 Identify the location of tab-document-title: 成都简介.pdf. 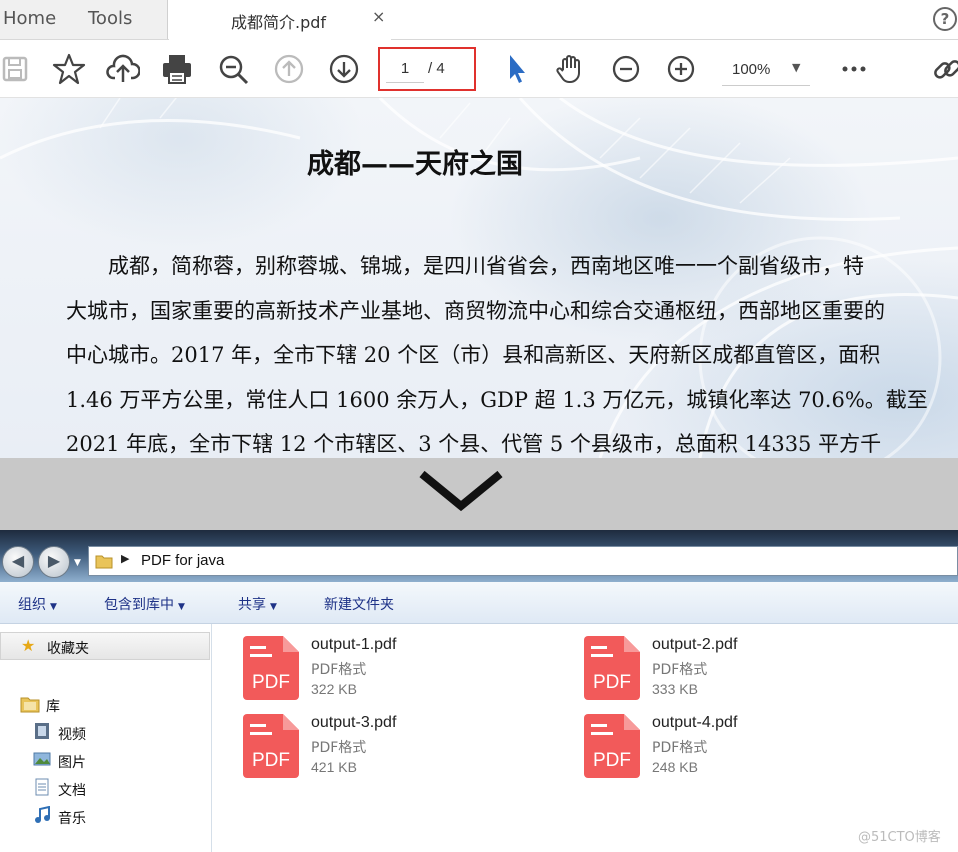
(279, 22).